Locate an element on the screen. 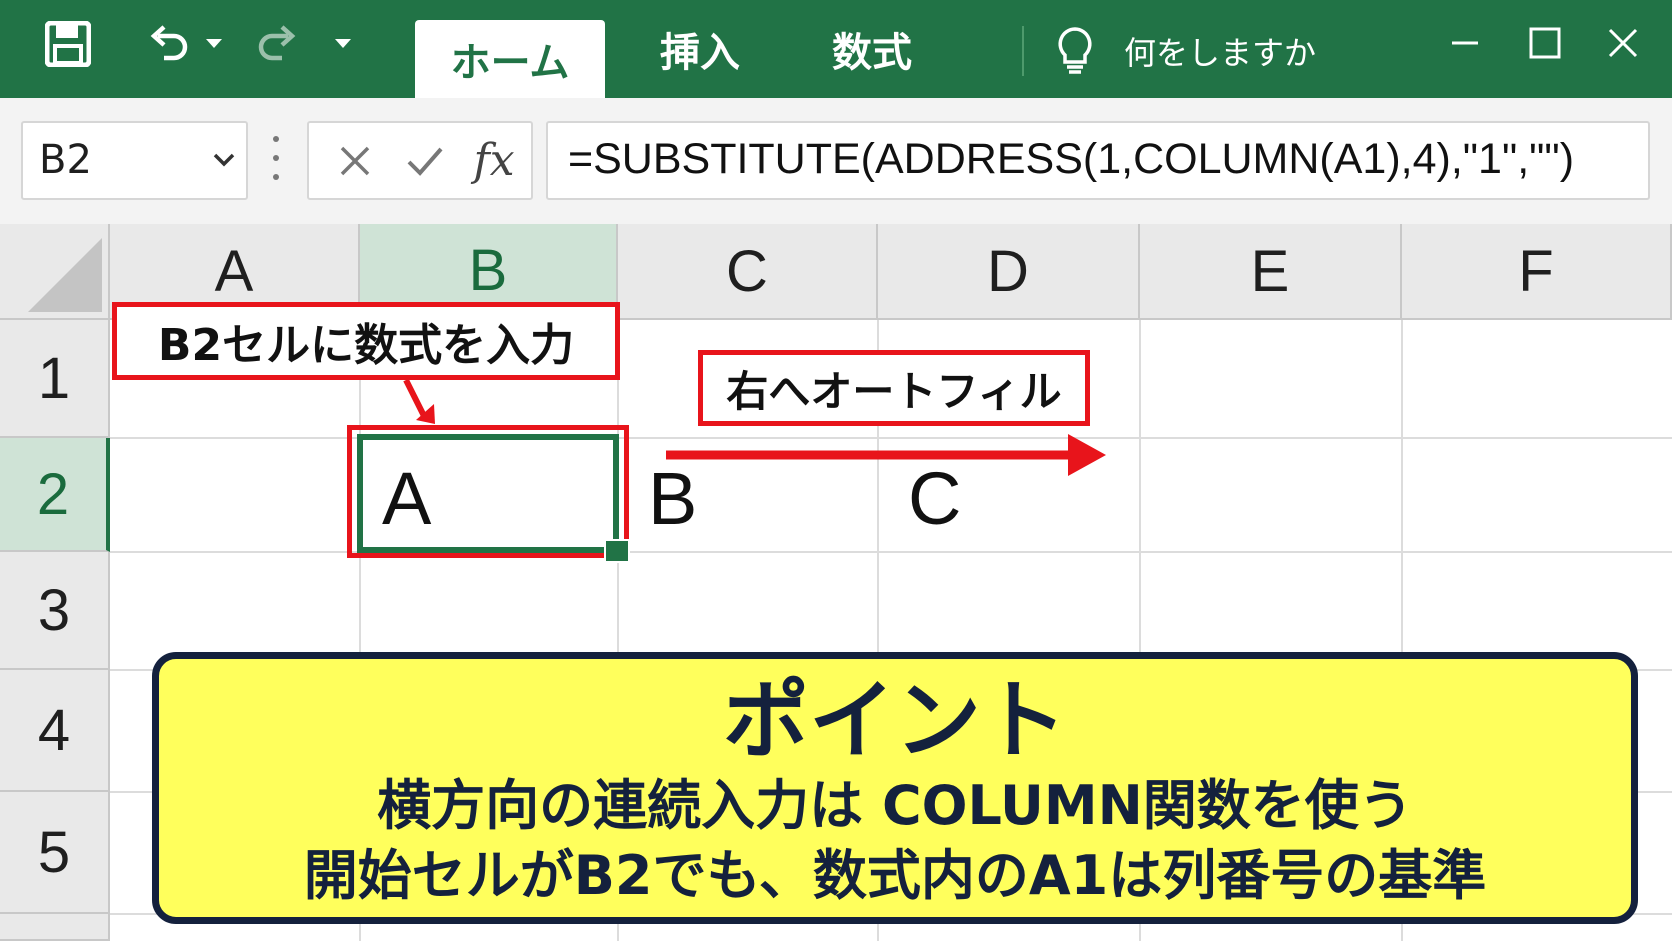  callout-enter-formula-text: B2セルに数式を入力 is located at coordinates (366, 345).